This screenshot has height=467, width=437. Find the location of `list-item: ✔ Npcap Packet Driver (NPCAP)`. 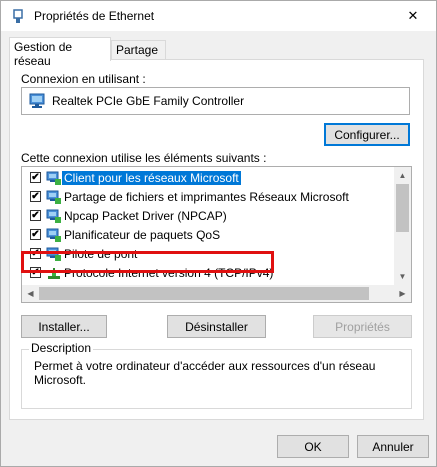

list-item: ✔ Npcap Packet Driver (NPCAP) is located at coordinates (208, 216).